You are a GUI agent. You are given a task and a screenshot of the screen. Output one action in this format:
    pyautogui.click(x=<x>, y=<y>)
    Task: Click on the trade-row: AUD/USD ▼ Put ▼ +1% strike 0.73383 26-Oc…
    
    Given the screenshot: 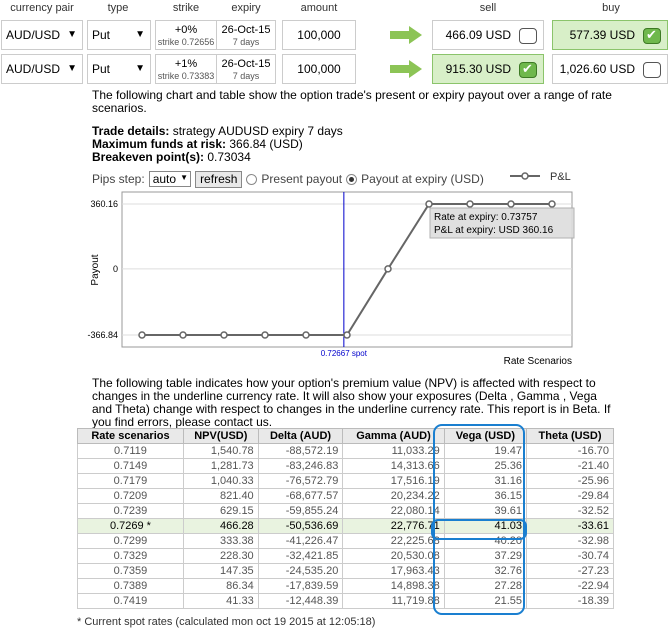 What is the action you would take?
    pyautogui.click(x=335, y=69)
    